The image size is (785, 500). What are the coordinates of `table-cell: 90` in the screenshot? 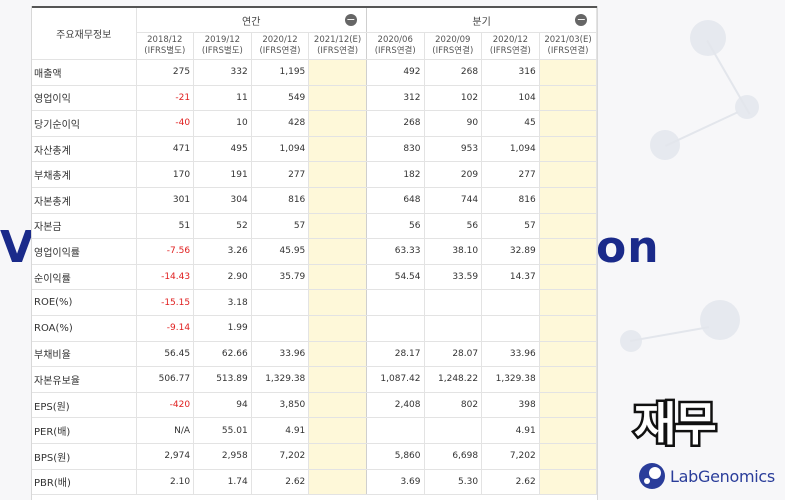 It's located at (453, 123).